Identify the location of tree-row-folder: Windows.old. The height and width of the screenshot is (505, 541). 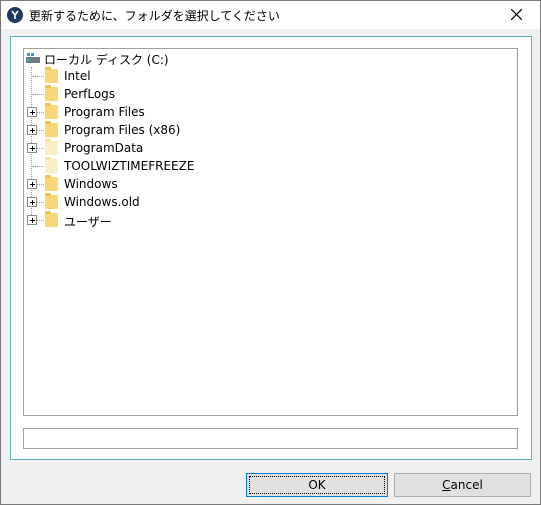
(264, 202).